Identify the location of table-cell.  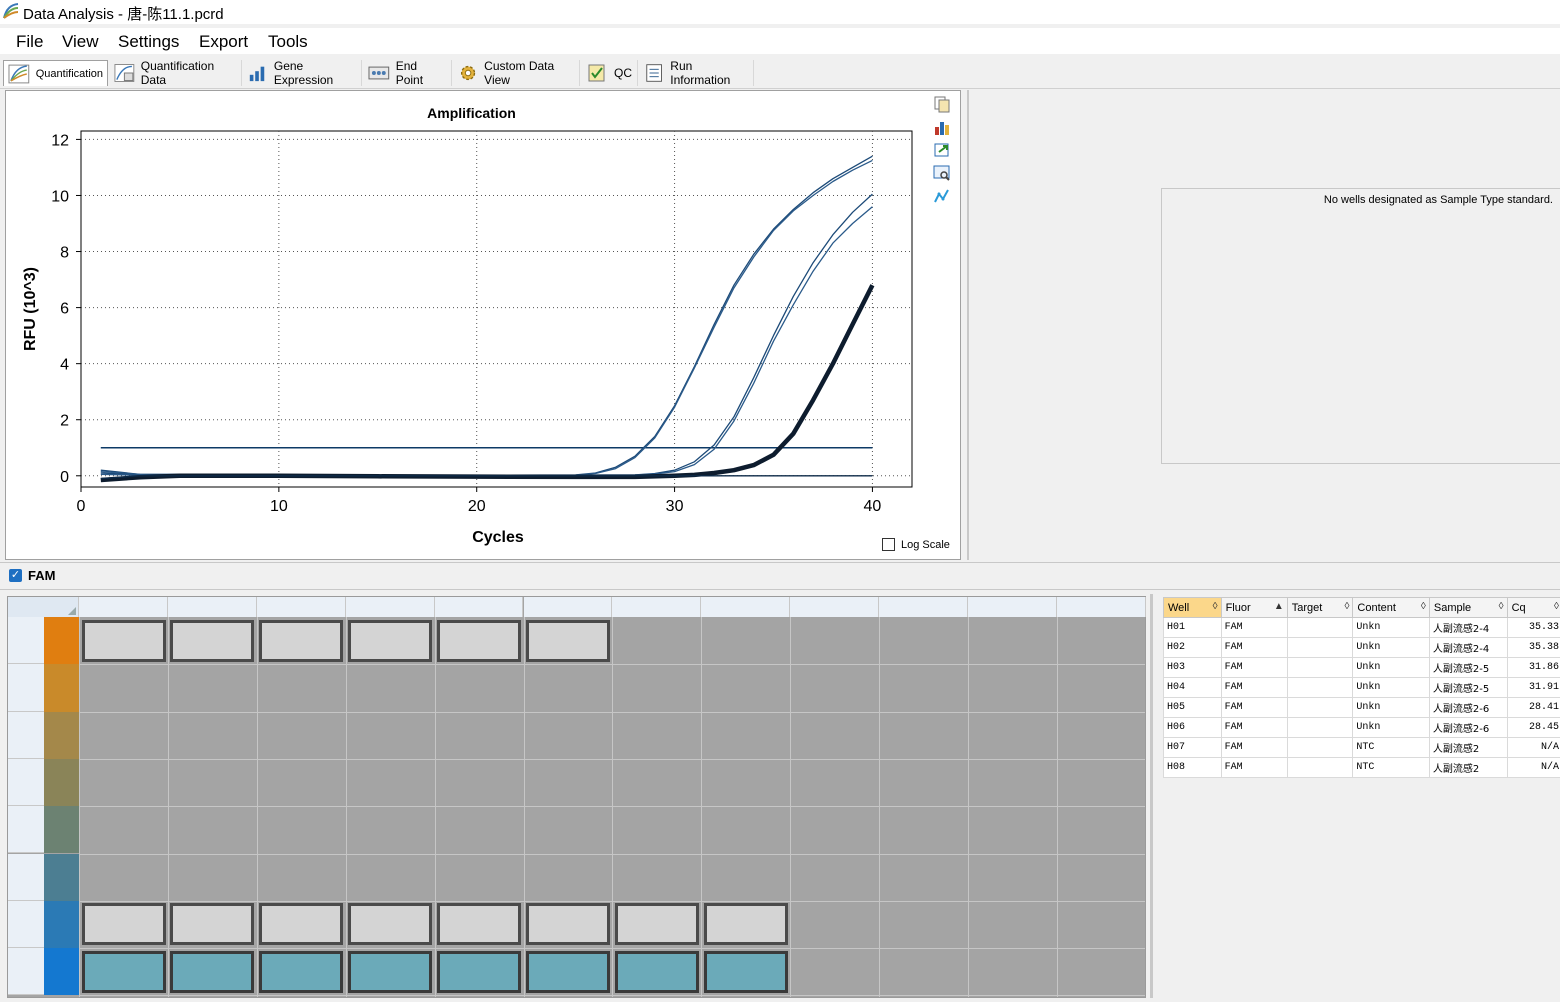
(1320, 727).